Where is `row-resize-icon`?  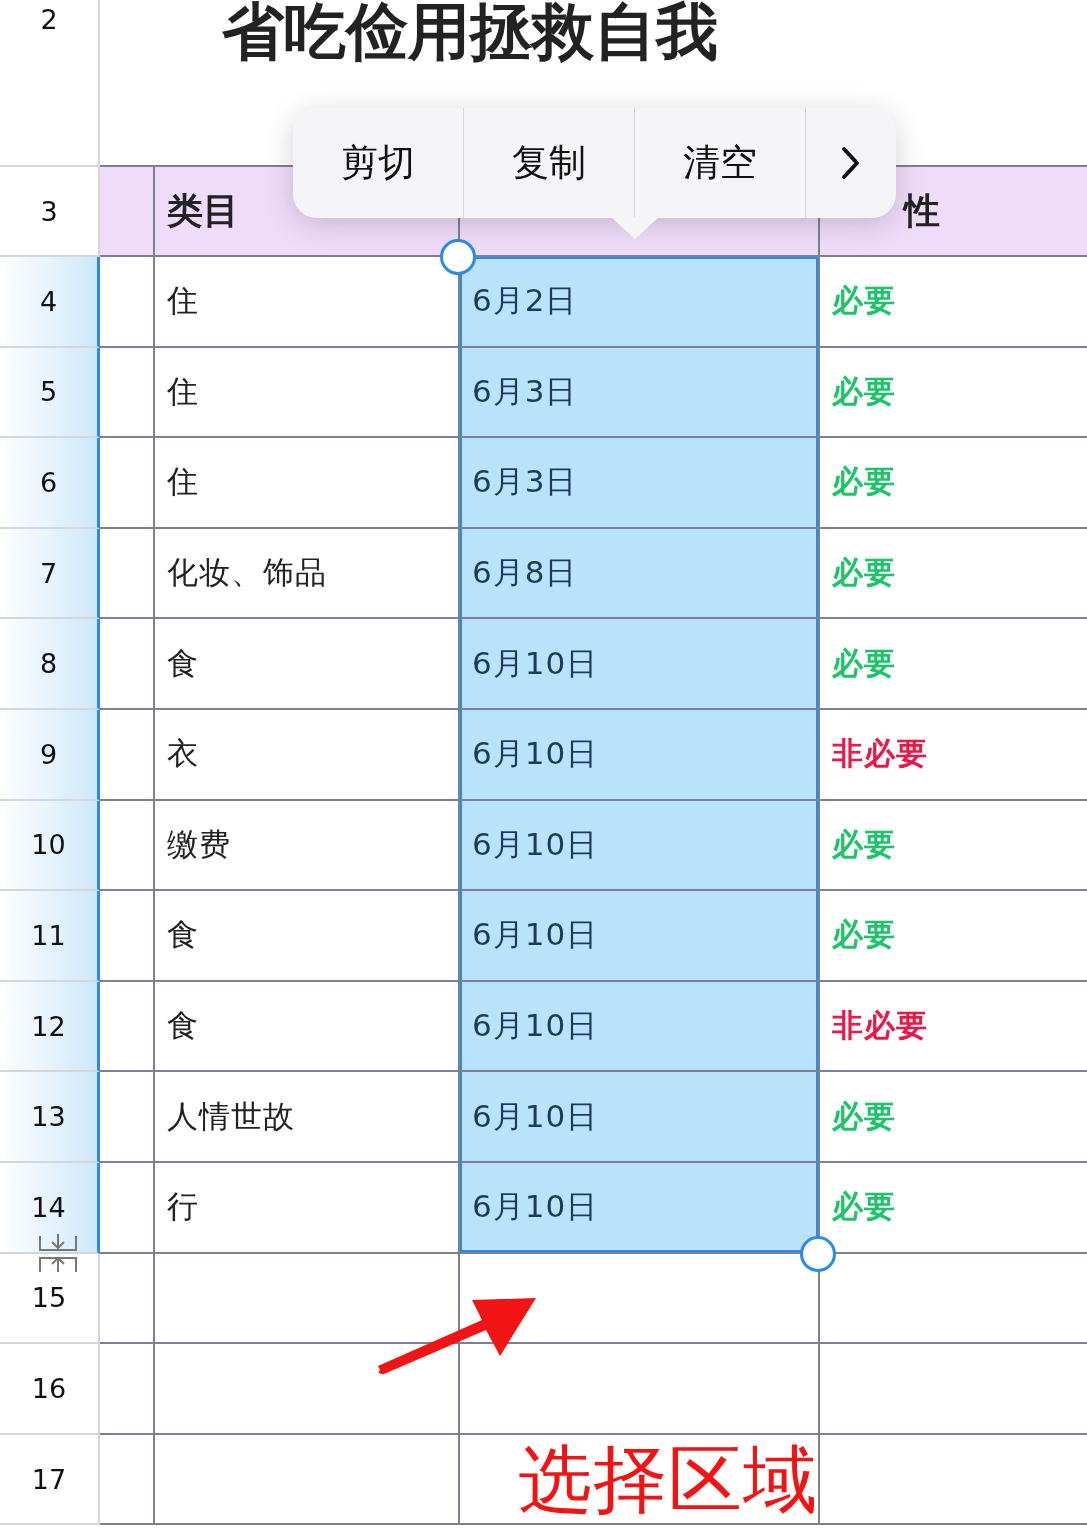
row-resize-icon is located at coordinates (58, 1252).